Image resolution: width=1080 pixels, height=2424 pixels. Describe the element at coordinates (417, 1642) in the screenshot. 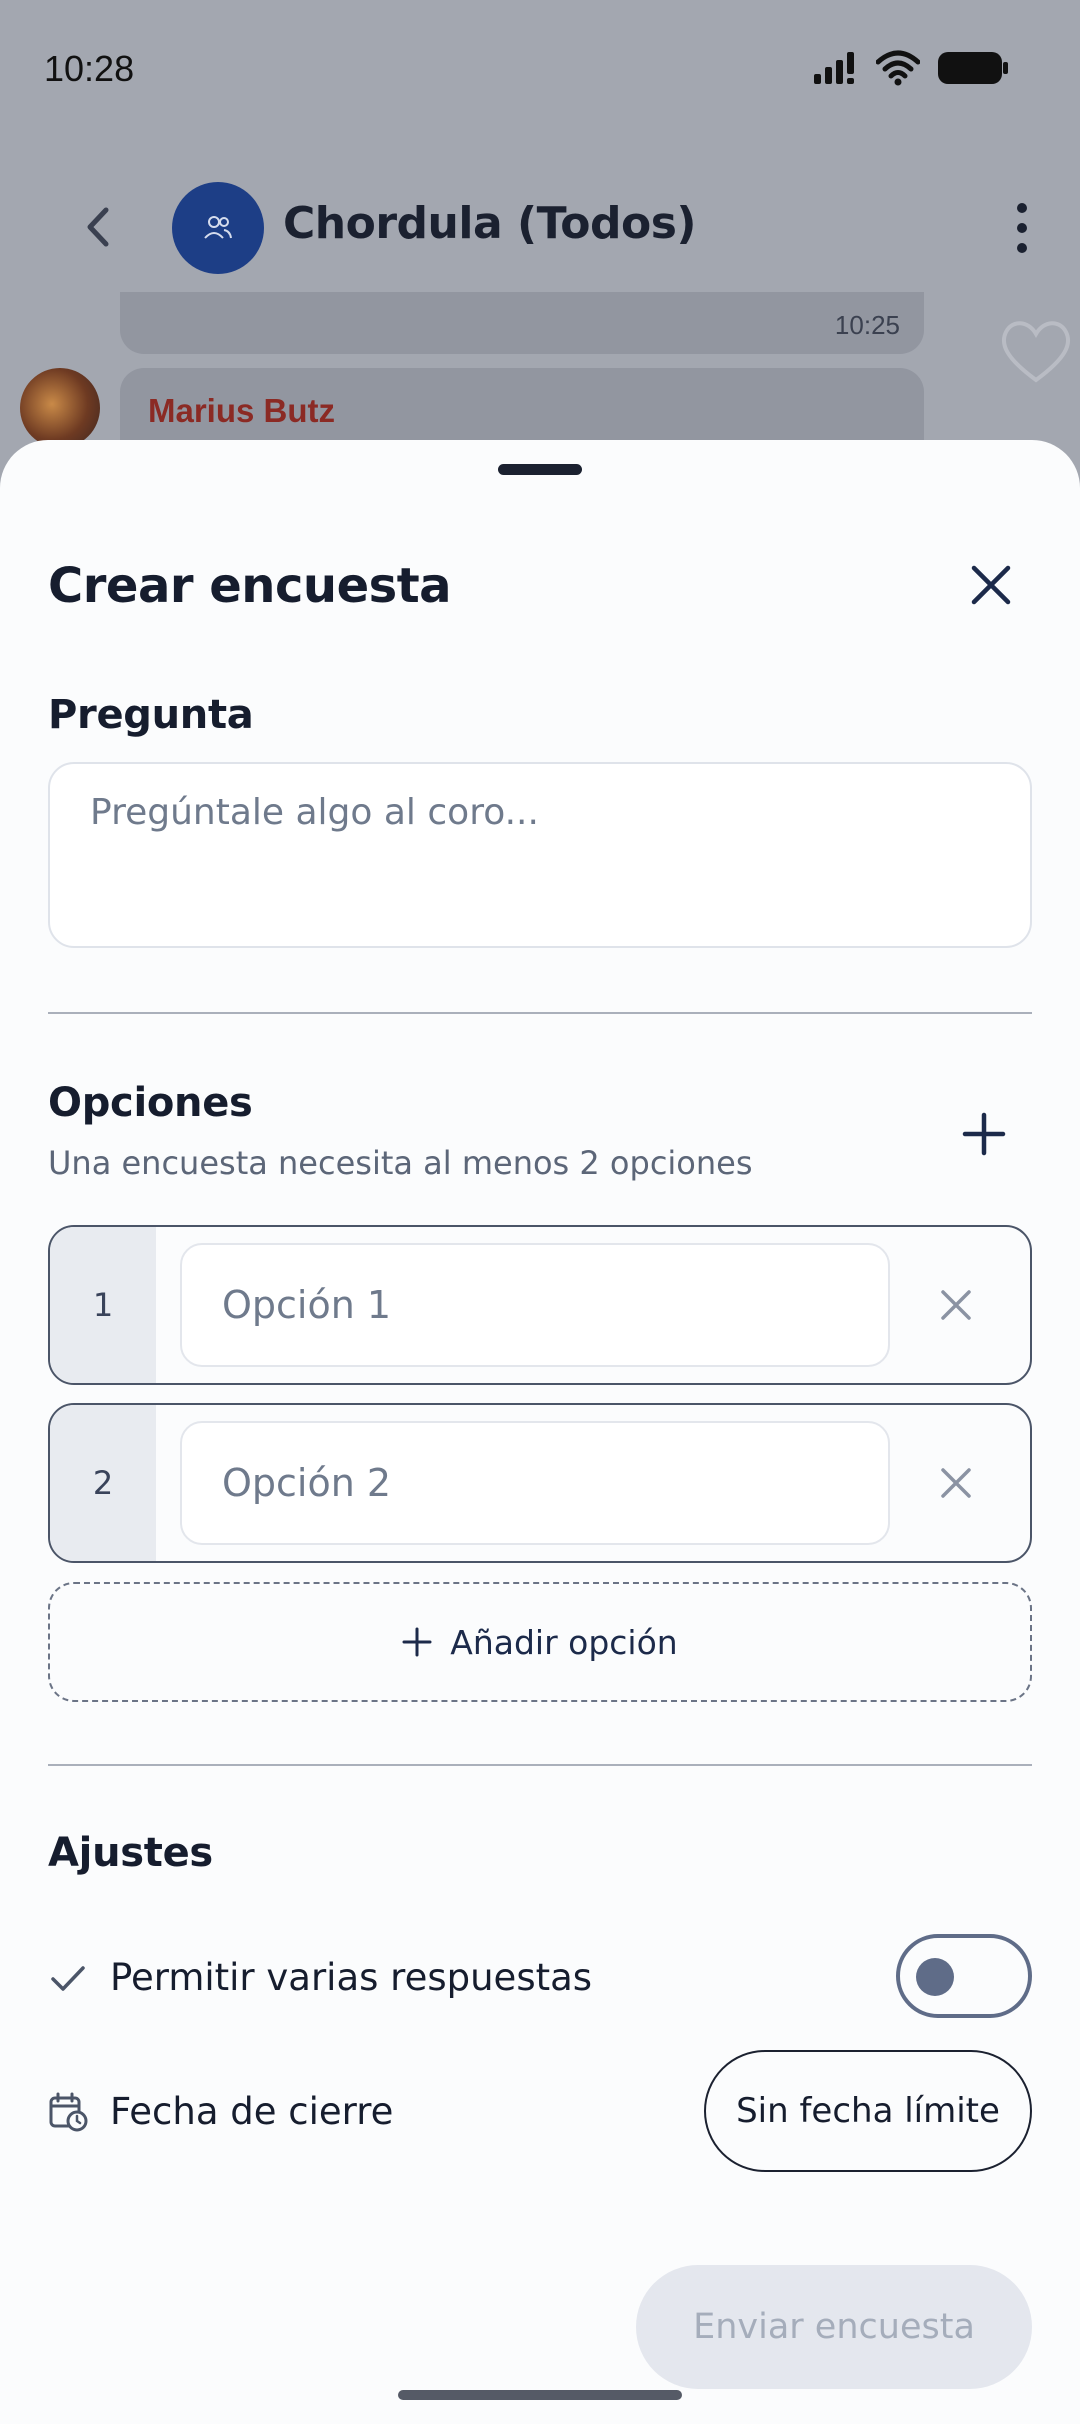

I see `plus-icon` at that location.